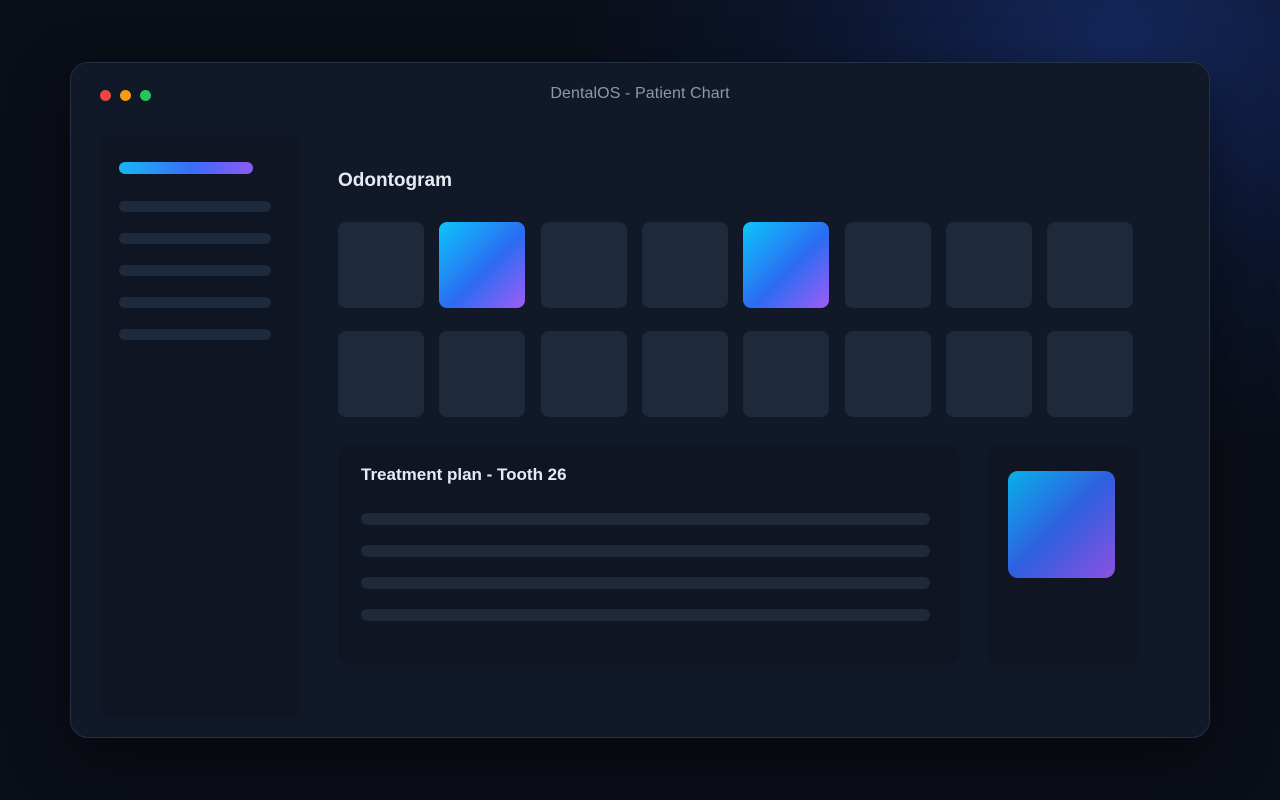  Describe the element at coordinates (200, 427) in the screenshot. I see `sidebar` at that location.